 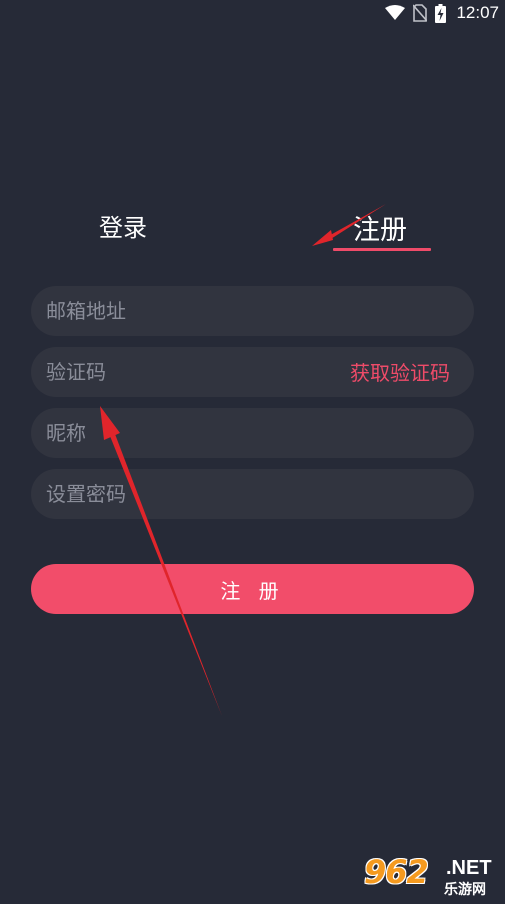 I want to click on verification-code-field: 获取验证码, so click(x=252, y=372).